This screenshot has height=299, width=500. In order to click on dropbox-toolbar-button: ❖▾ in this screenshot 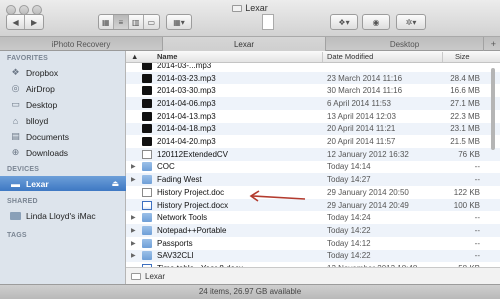, I will do `click(344, 22)`.